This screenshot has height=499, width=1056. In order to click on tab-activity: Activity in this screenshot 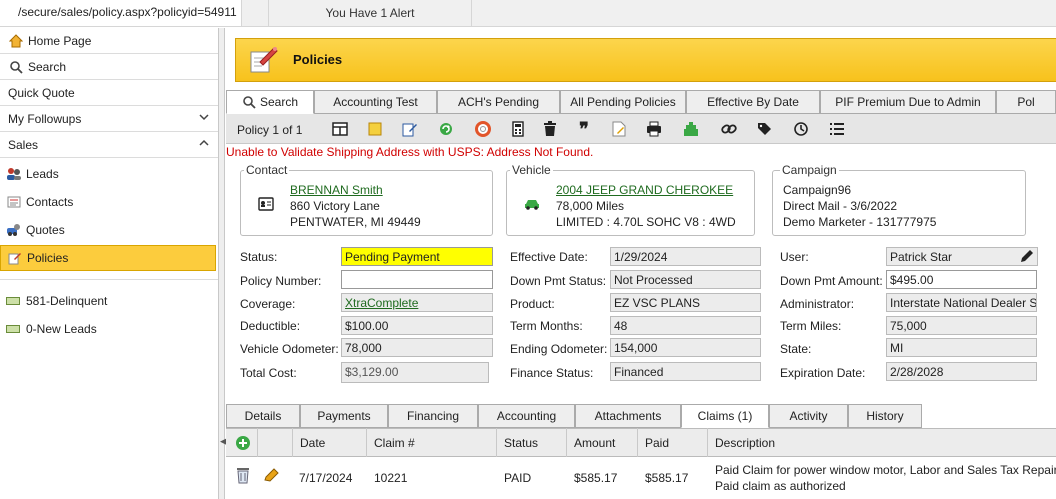, I will do `click(808, 416)`.